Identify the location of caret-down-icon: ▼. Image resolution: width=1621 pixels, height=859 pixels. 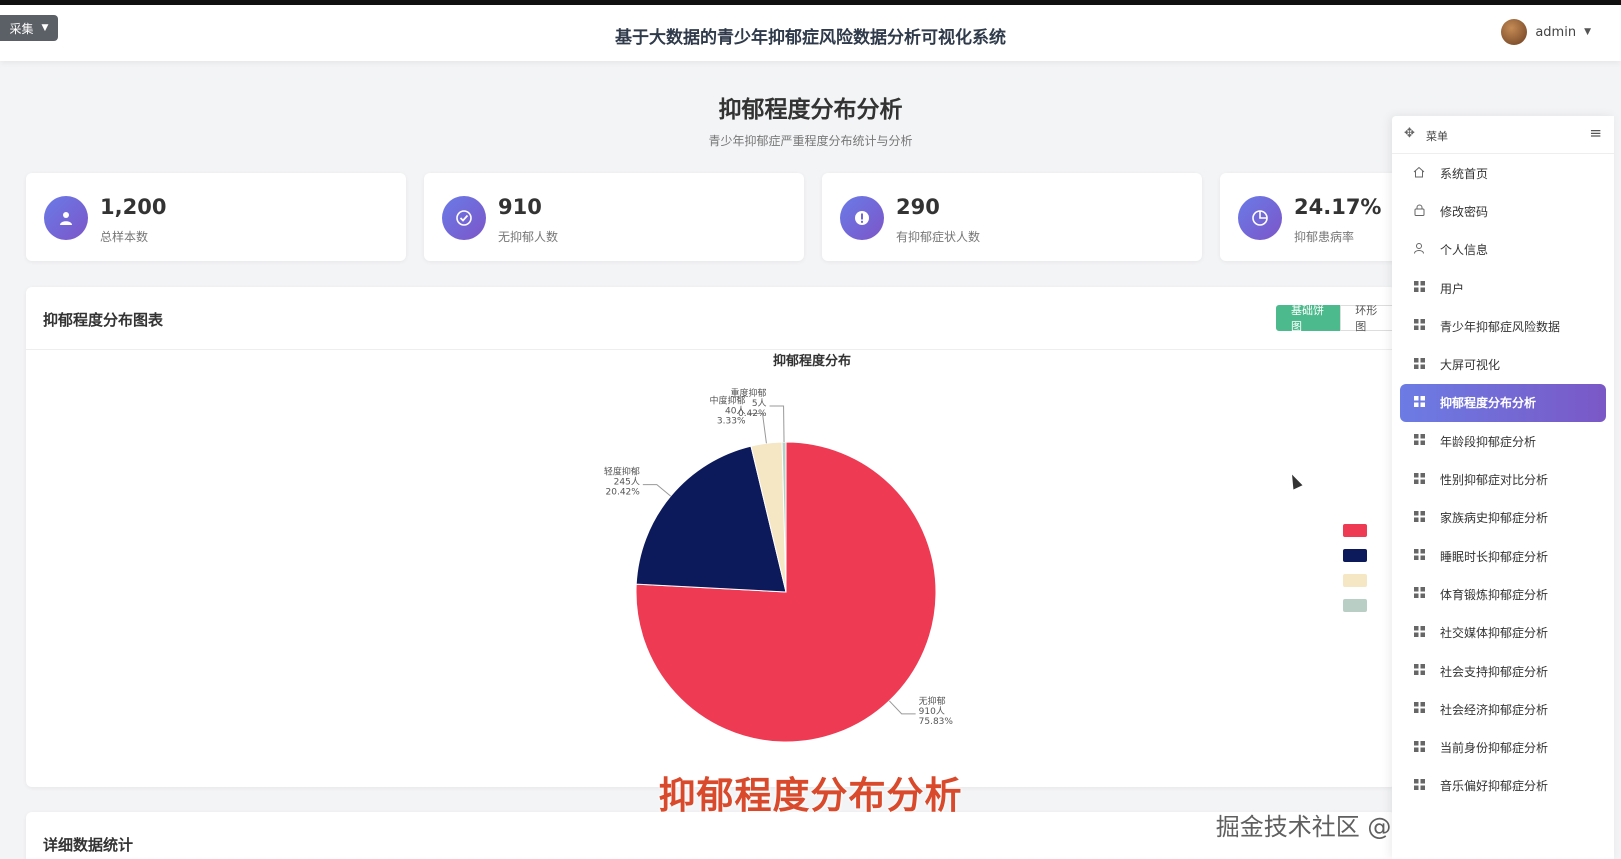
(1587, 32).